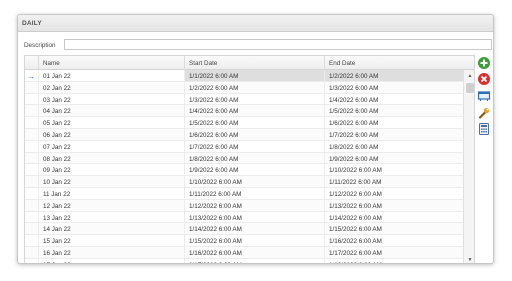 The width and height of the screenshot is (512, 281). Describe the element at coordinates (393, 122) in the screenshot. I see `end-date-cell: 1/6/2022 6:00 AM` at that location.